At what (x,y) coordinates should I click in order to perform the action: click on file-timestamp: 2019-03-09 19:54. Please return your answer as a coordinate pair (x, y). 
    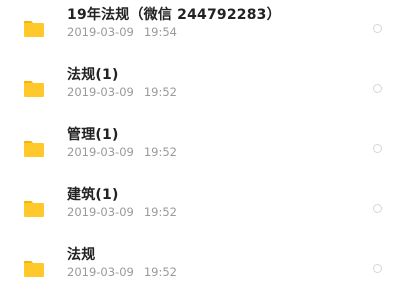
    Looking at the image, I should click on (122, 32).